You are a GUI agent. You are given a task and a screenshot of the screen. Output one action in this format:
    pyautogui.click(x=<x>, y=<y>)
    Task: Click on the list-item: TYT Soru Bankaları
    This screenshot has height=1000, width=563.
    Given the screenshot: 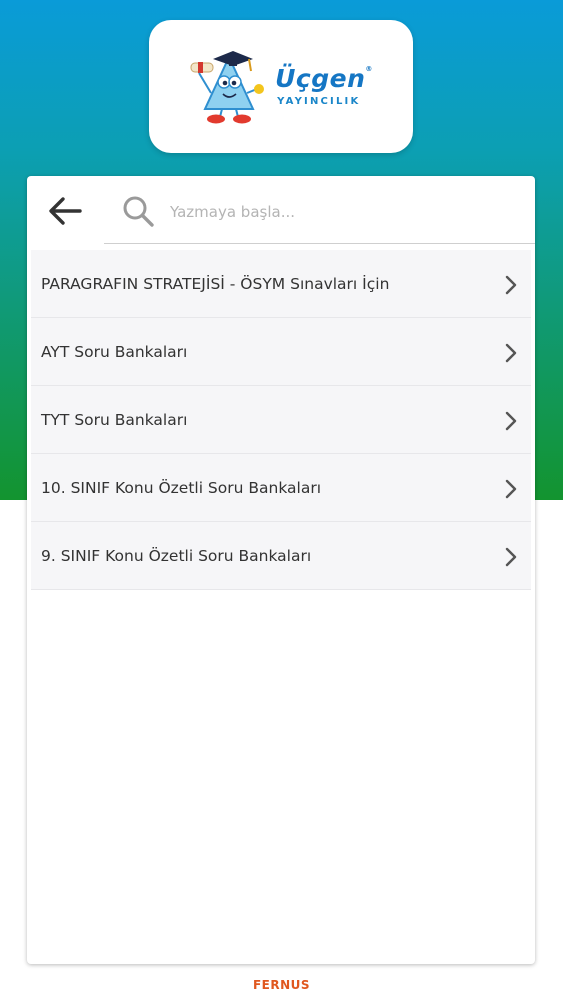 What is the action you would take?
    pyautogui.click(x=281, y=420)
    